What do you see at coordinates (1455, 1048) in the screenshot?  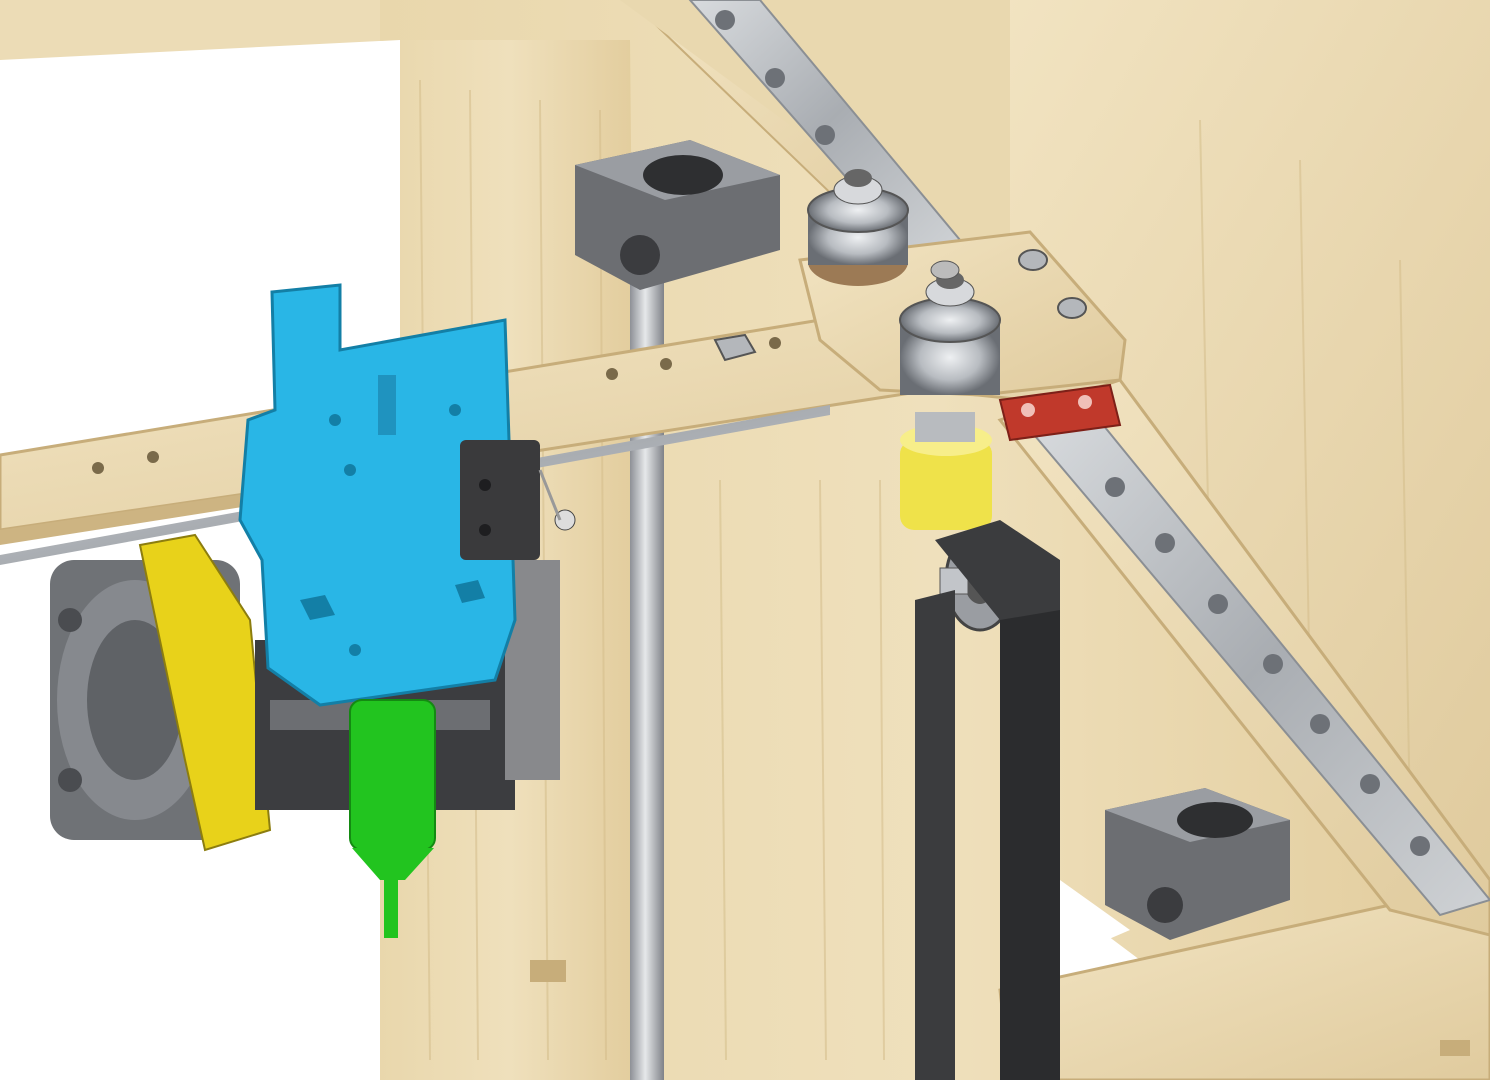 I see `slot-right` at bounding box center [1455, 1048].